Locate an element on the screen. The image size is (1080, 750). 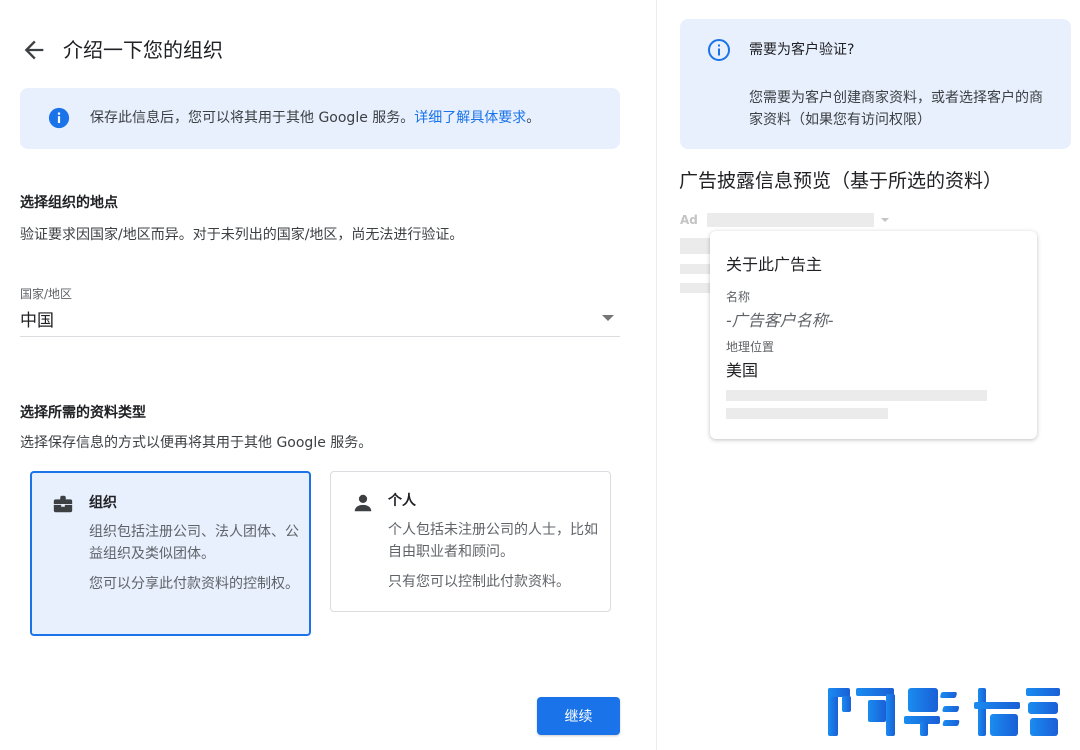
banner-tail: 。 is located at coordinates (533, 118).